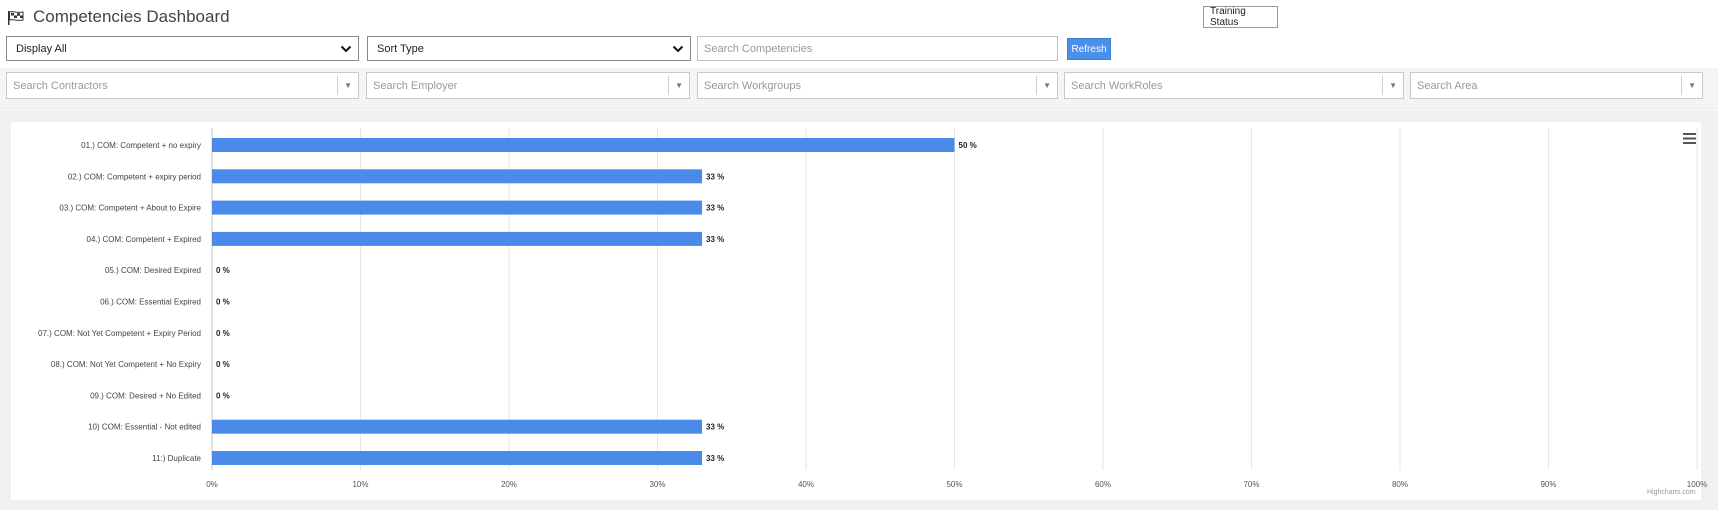 This screenshot has height=510, width=1718. I want to click on data-label: 50 %, so click(968, 145).